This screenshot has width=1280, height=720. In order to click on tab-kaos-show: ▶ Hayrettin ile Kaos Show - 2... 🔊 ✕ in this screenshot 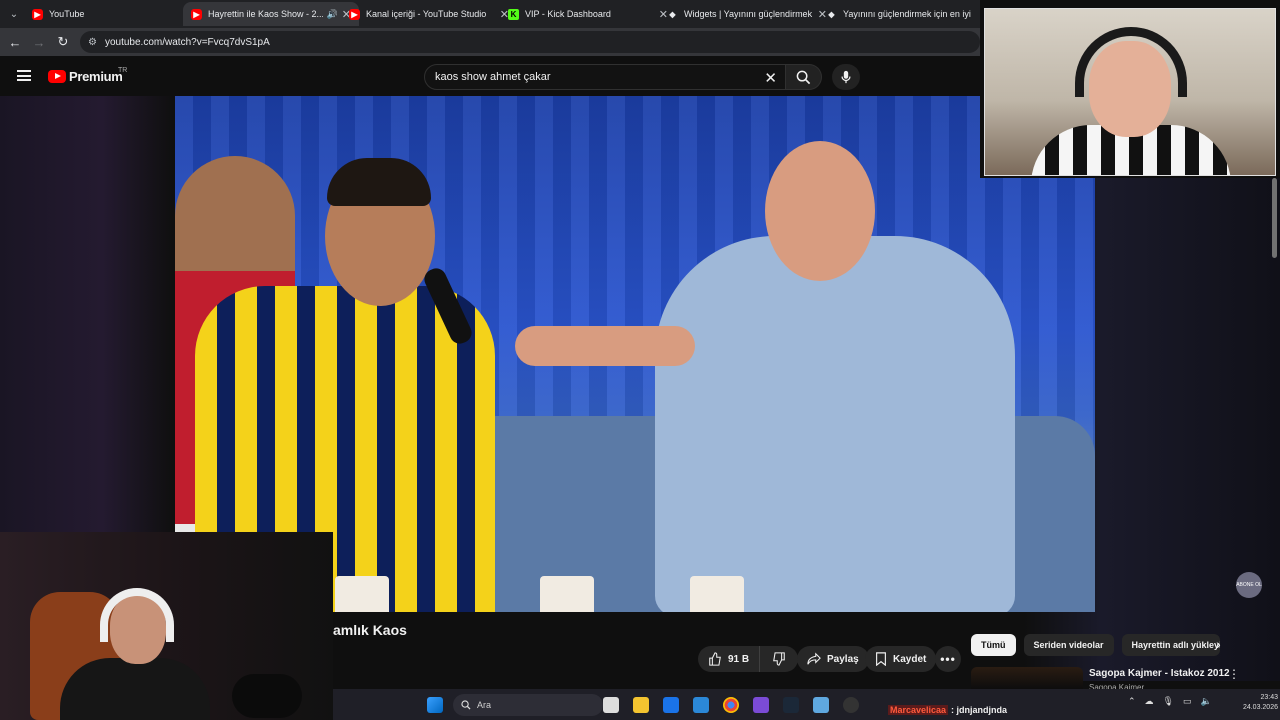, I will do `click(271, 14)`.